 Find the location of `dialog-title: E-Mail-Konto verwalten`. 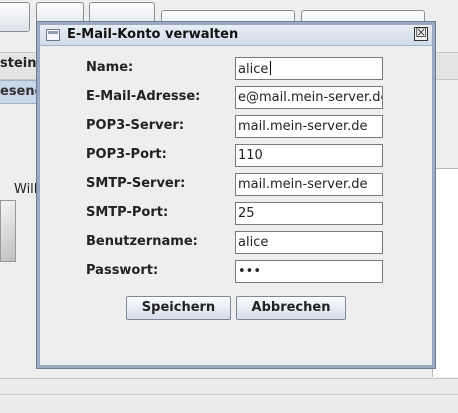

dialog-title: E-Mail-Konto verwalten is located at coordinates (153, 34).